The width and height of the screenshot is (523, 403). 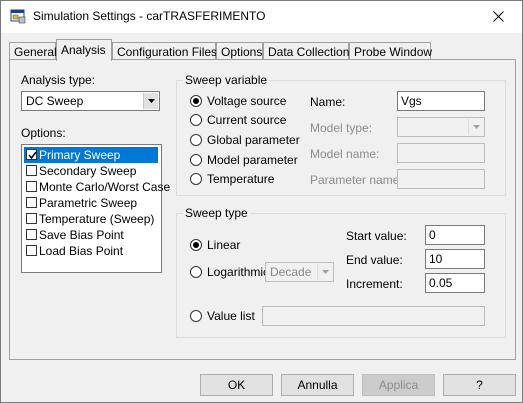 I want to click on checkbox-primary-sweep, so click(x=31, y=154).